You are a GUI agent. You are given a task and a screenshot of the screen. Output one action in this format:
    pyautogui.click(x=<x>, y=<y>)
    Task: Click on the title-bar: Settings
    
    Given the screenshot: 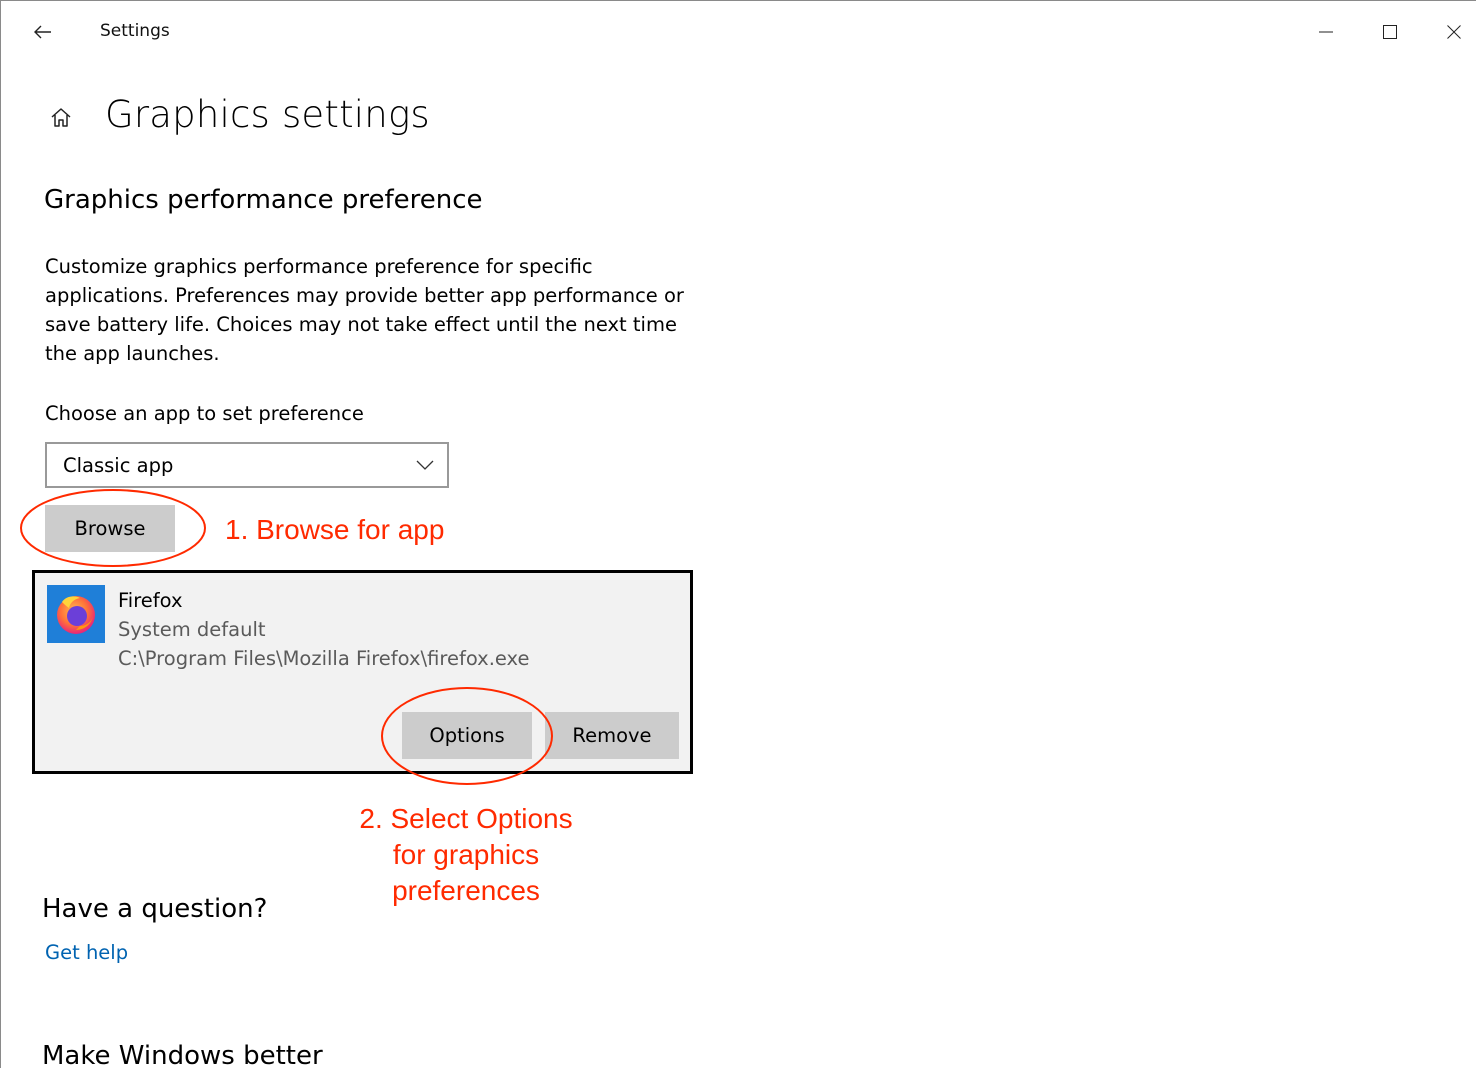 What is the action you would take?
    pyautogui.click(x=738, y=32)
    